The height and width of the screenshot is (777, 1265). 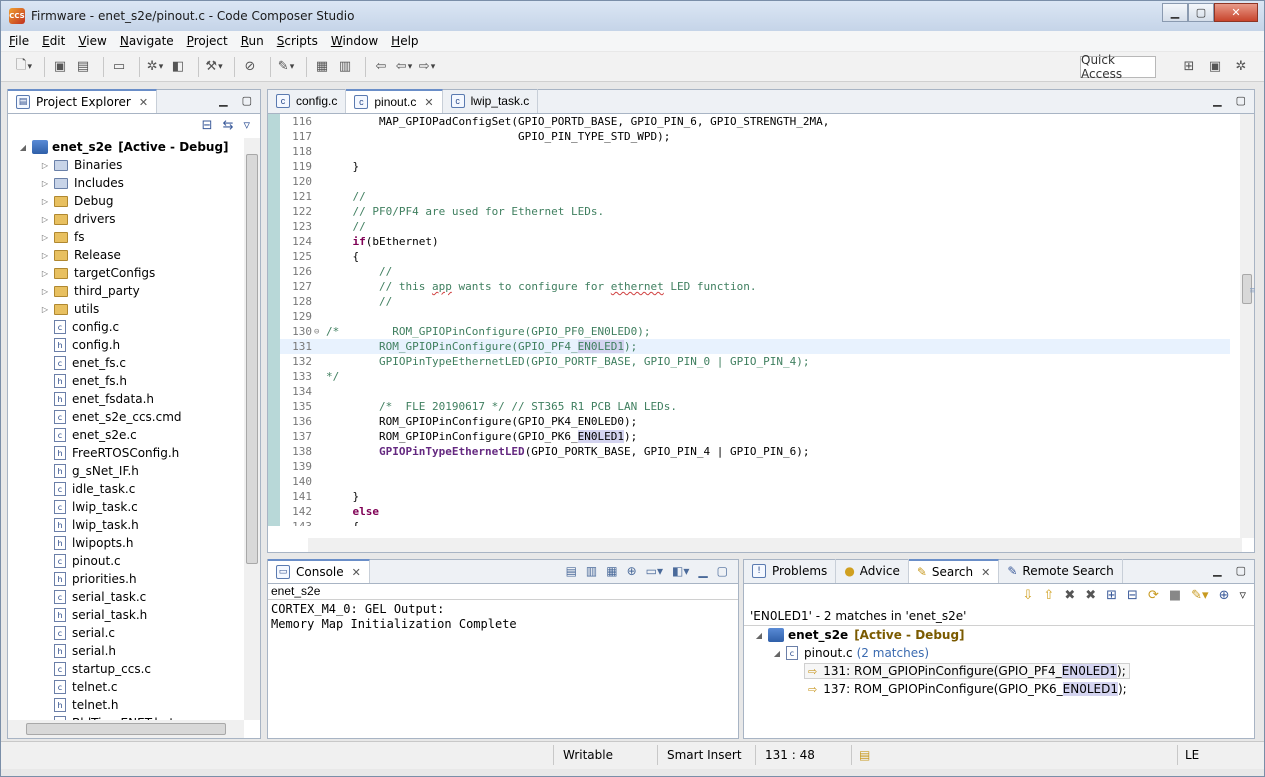 I want to click on tree-item: ▷ third_party, so click(x=122, y=291).